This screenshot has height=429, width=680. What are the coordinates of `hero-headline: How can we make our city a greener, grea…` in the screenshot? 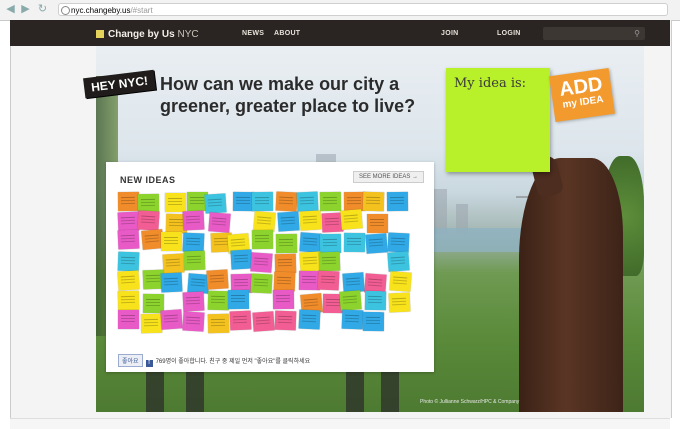 It's located at (302, 95).